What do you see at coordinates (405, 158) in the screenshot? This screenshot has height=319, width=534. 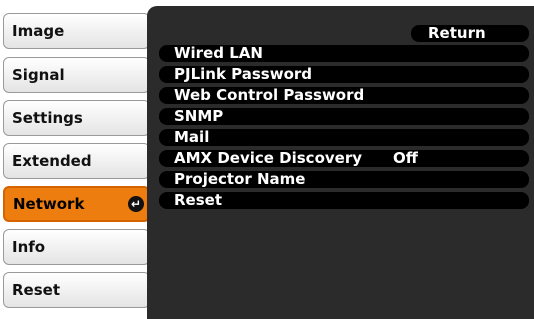 I see `submenu-value: Off` at bounding box center [405, 158].